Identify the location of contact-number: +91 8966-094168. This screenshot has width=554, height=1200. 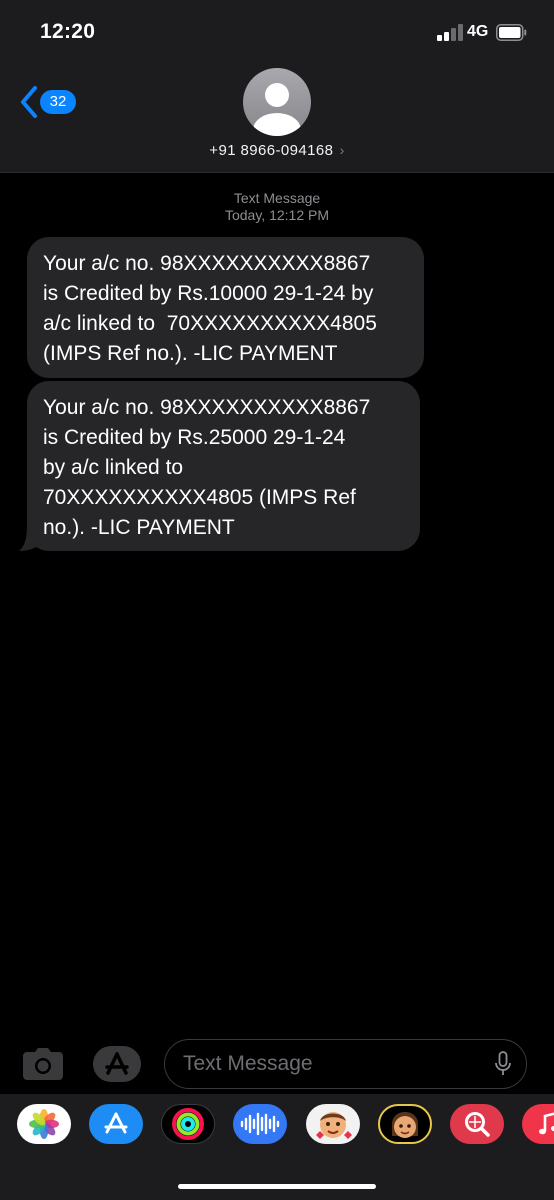
(271, 150).